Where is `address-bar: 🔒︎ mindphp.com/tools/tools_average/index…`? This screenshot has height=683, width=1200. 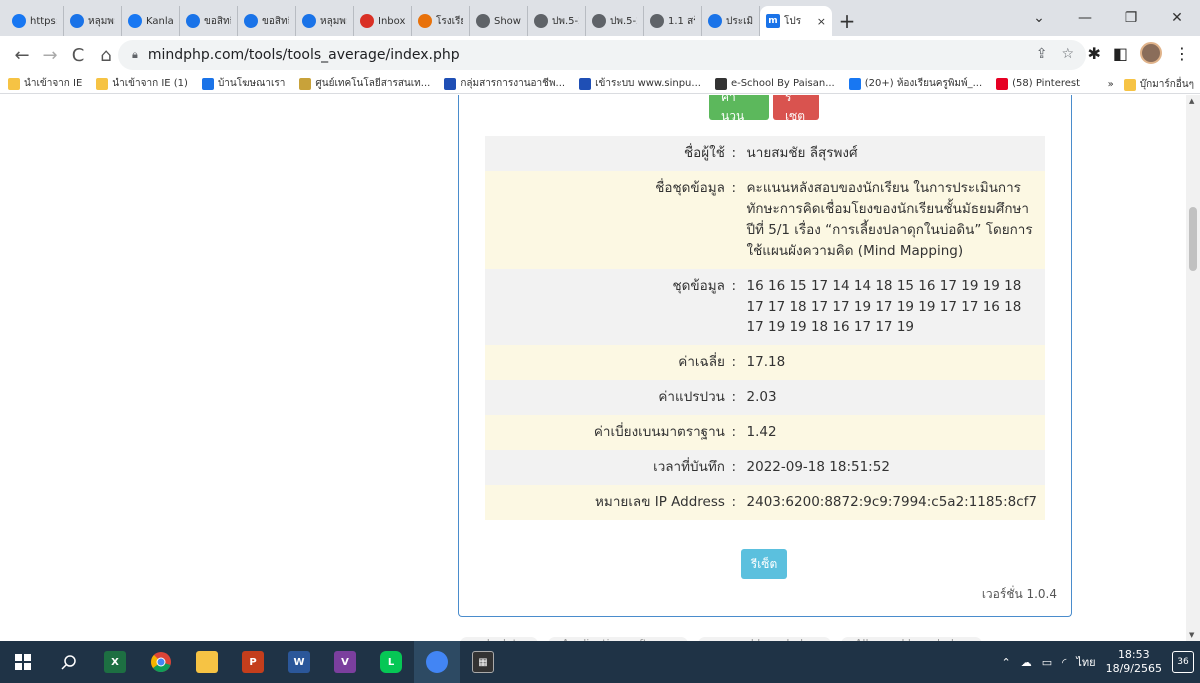
address-bar: 🔒︎ mindphp.com/tools/tools_average/index… is located at coordinates (602, 55).